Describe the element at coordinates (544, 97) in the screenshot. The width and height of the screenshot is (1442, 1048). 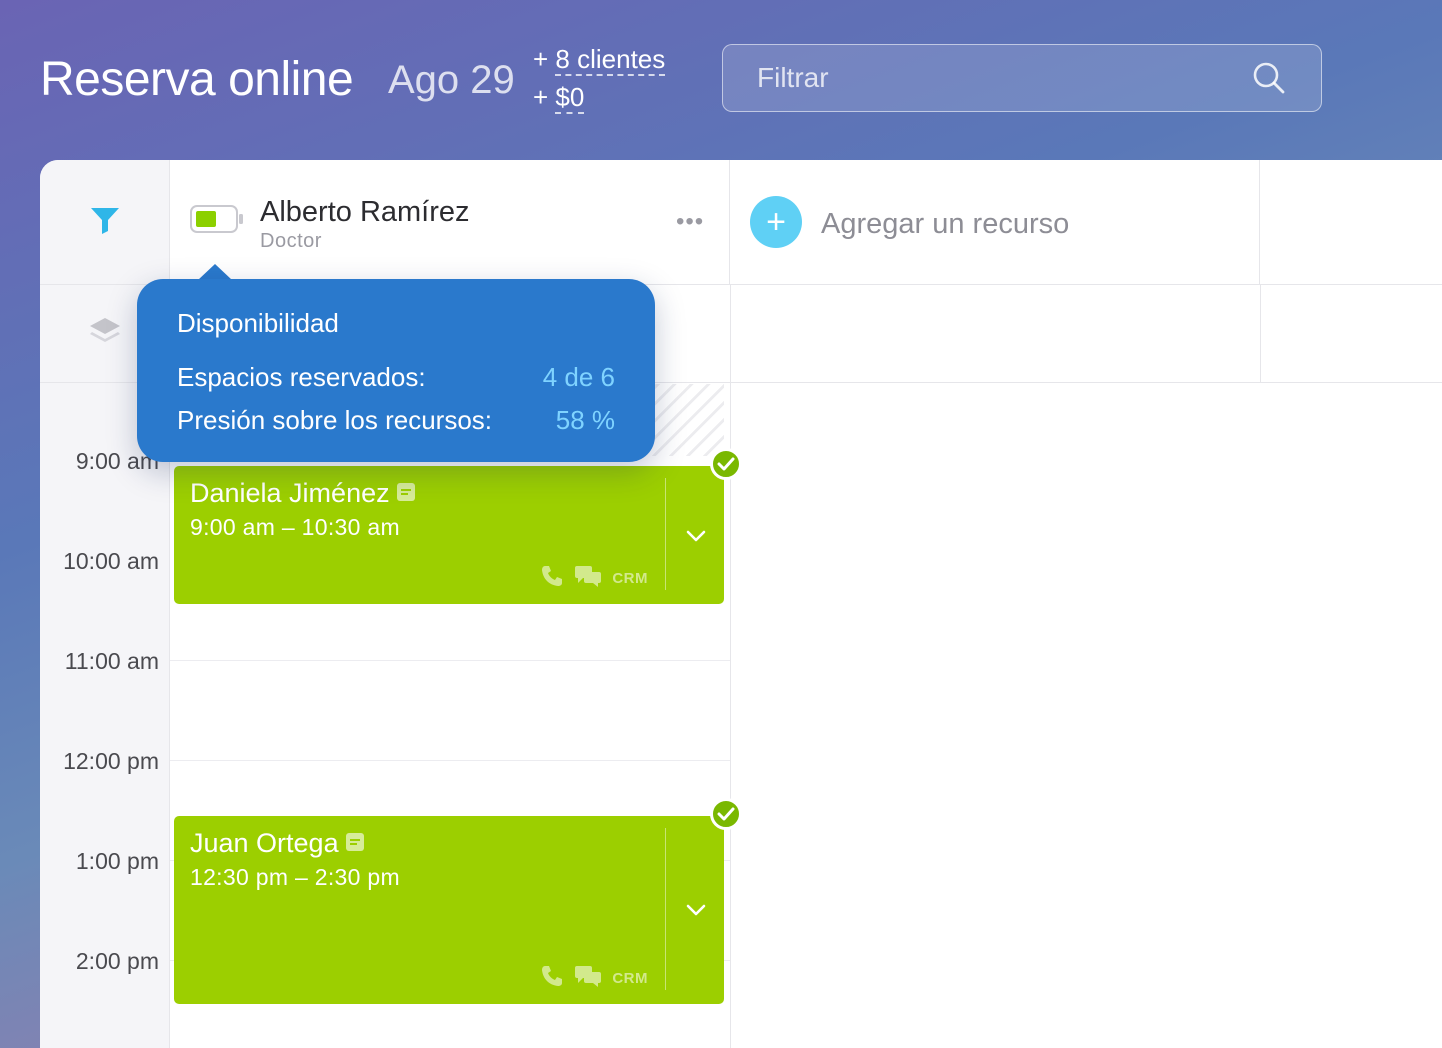
I see `revenue-prefix: +` at that location.